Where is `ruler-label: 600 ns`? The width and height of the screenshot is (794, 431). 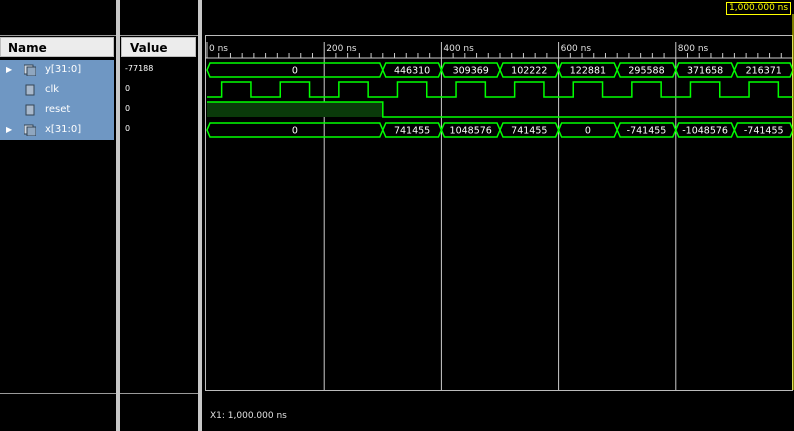
ruler-label: 600 ns is located at coordinates (576, 49).